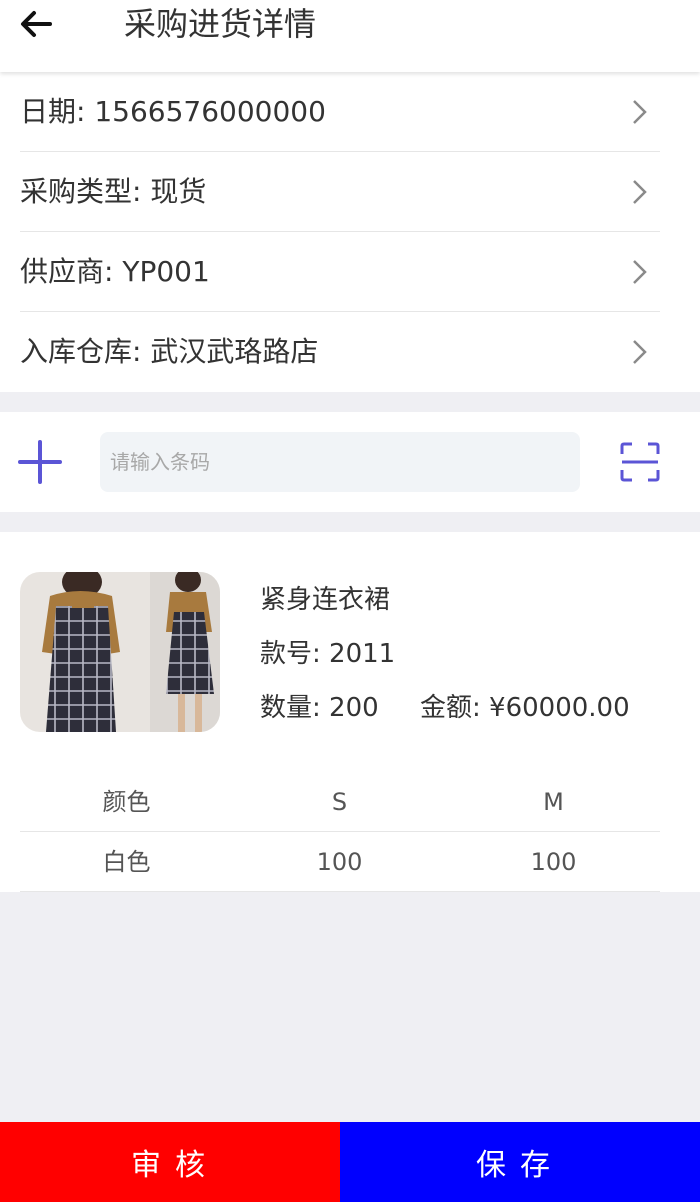 Image resolution: width=700 pixels, height=1202 pixels. I want to click on product-name: 紧身连衣裙, so click(325, 600).